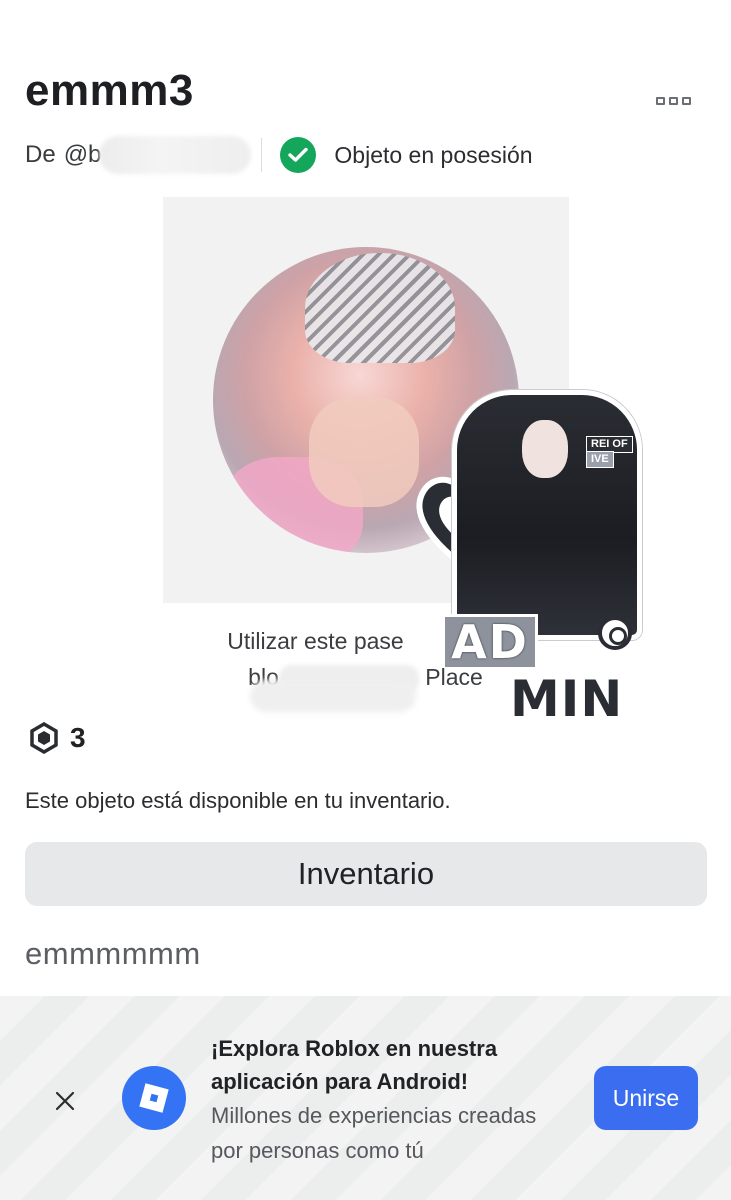 Image resolution: width=731 pixels, height=1200 pixels. What do you see at coordinates (109, 90) in the screenshot?
I see `item-title: emmm3` at bounding box center [109, 90].